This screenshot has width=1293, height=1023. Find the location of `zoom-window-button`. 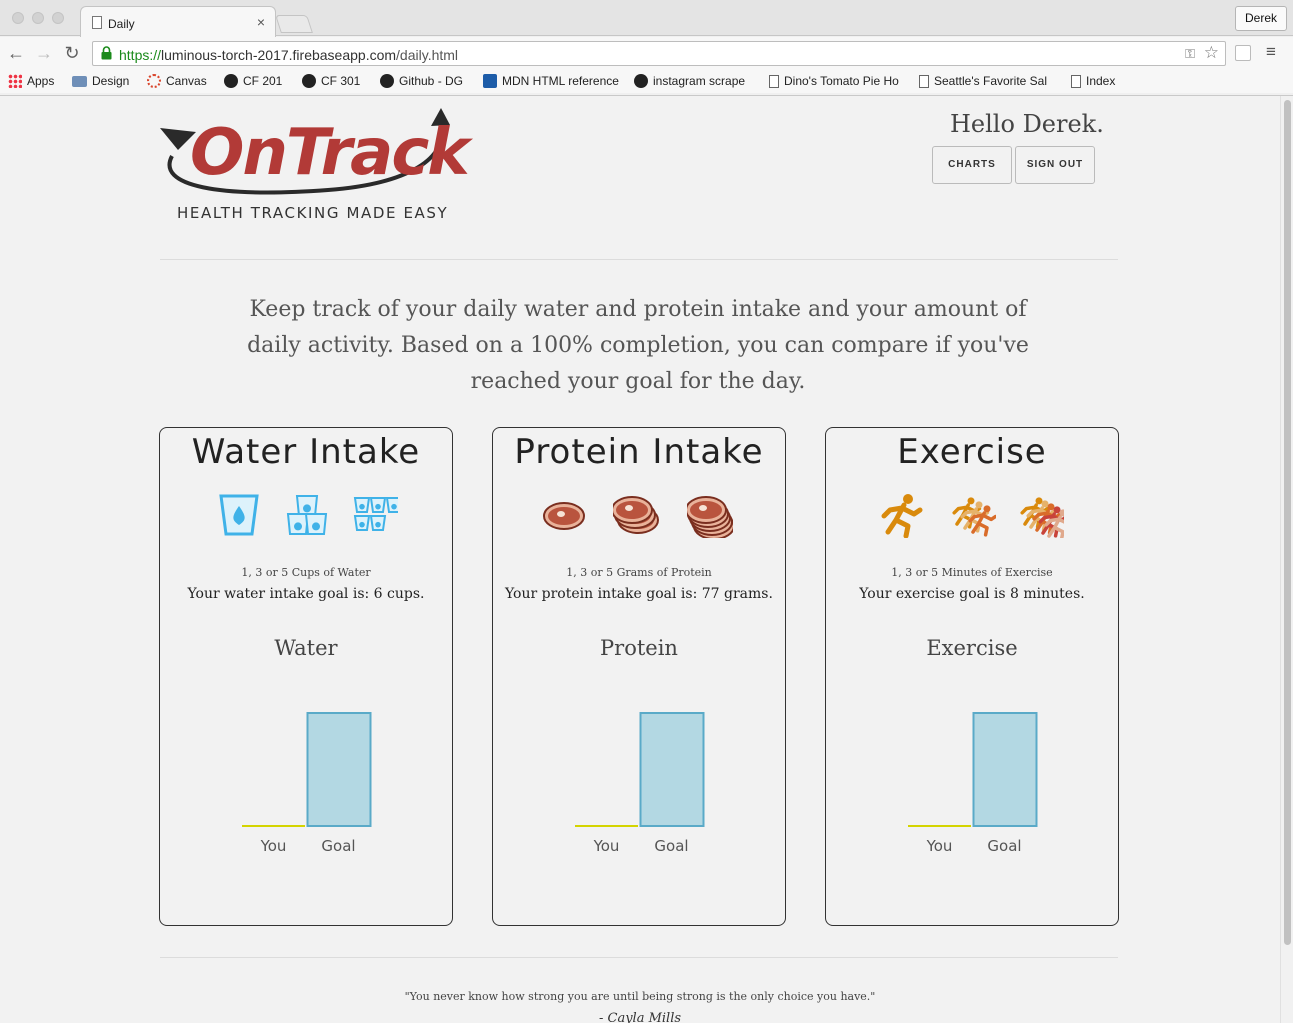

zoom-window-button is located at coordinates (58, 18).